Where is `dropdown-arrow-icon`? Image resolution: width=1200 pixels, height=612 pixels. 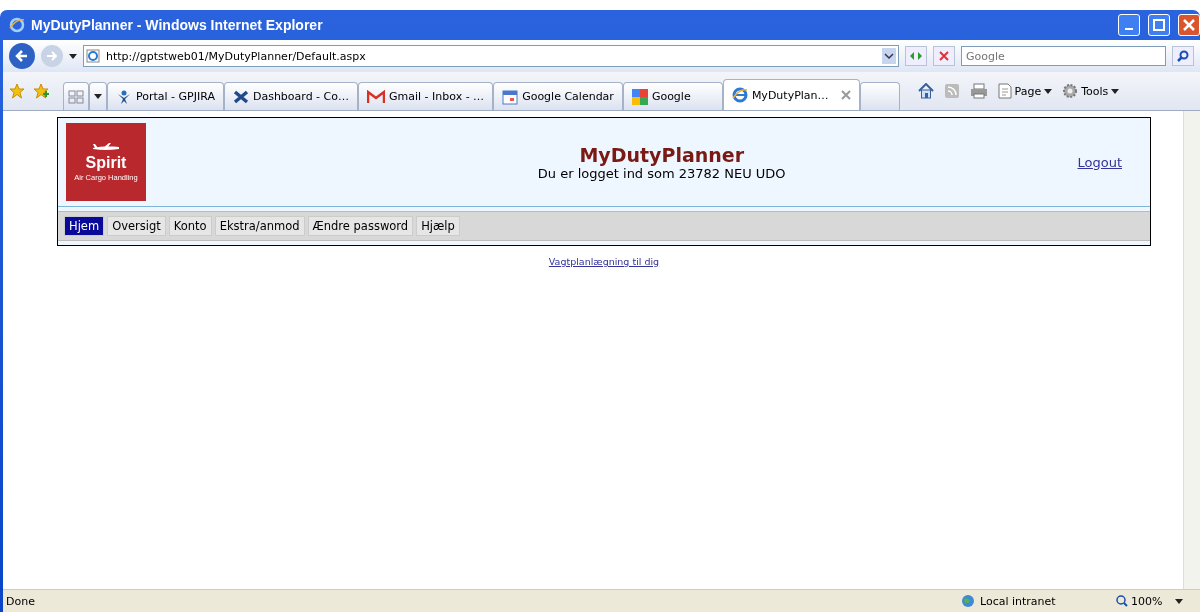
dropdown-arrow-icon is located at coordinates (73, 56).